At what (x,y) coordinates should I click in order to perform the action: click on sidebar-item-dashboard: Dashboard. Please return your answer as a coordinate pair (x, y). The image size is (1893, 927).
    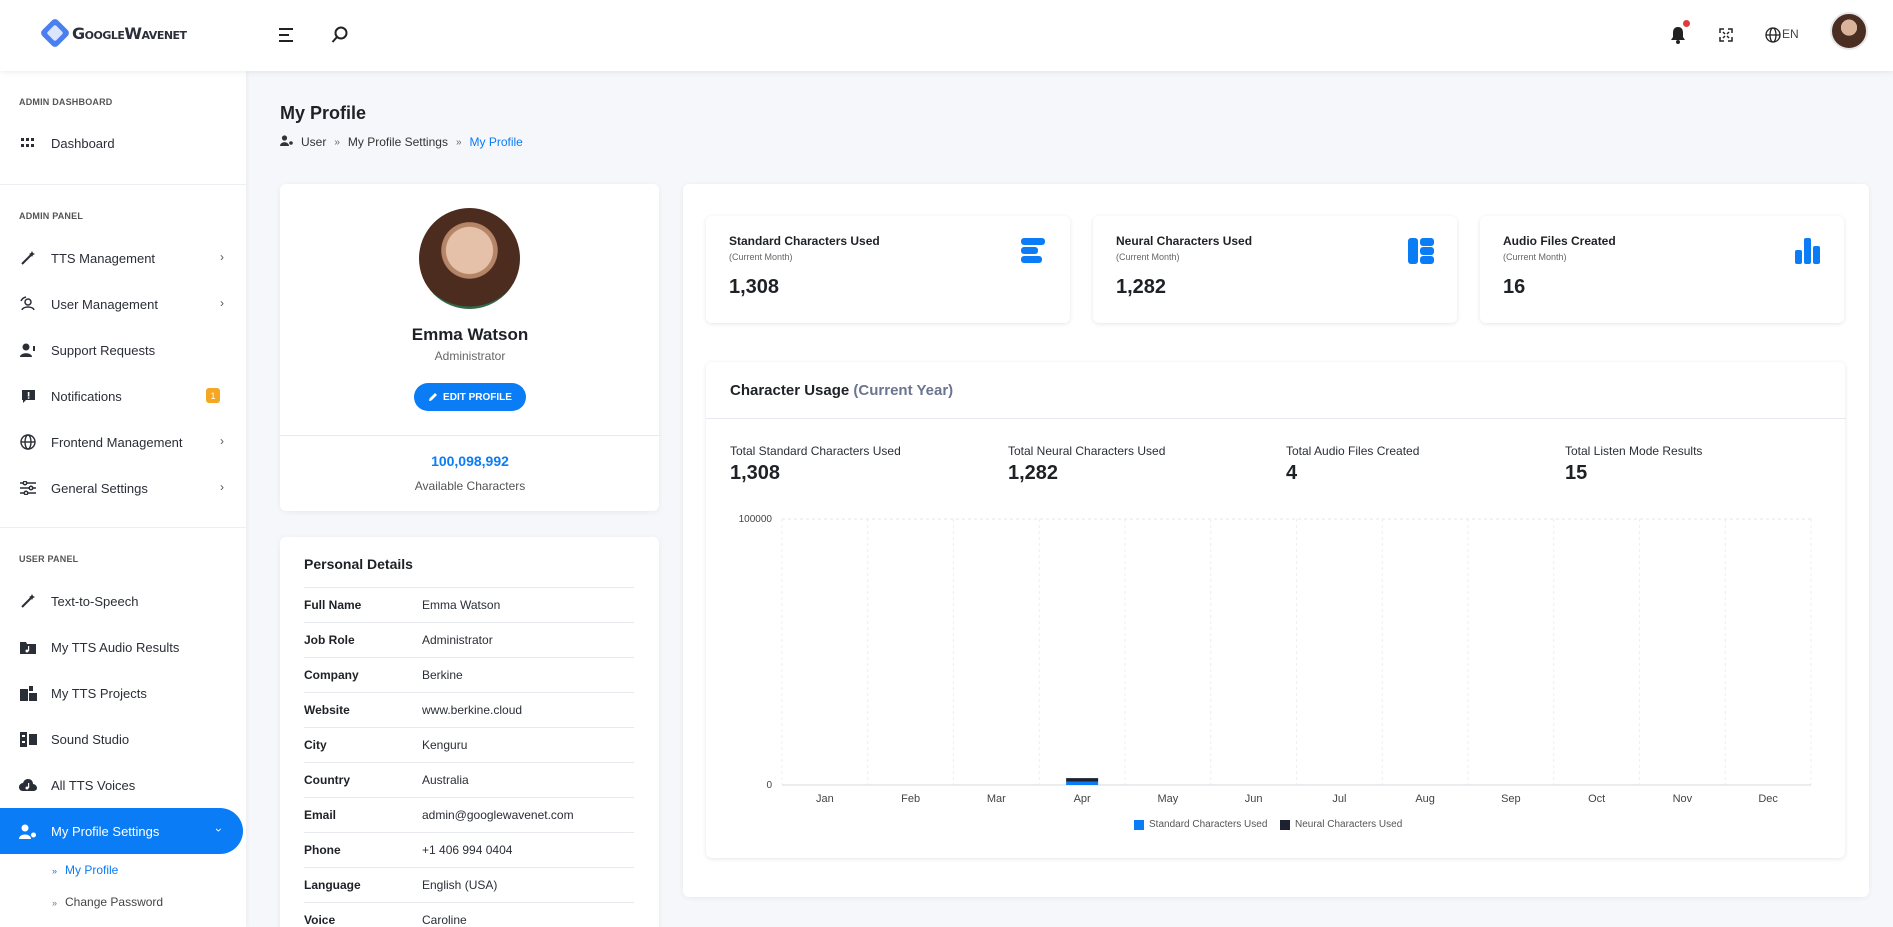
    Looking at the image, I should click on (123, 143).